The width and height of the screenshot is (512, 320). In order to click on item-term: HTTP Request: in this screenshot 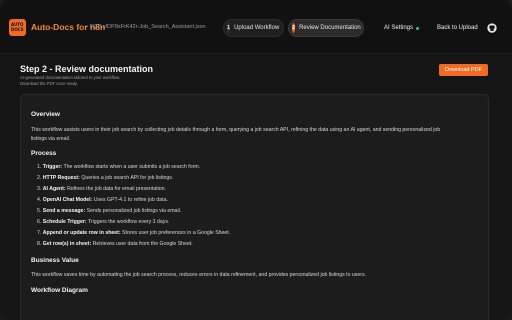, I will do `click(61, 178)`.